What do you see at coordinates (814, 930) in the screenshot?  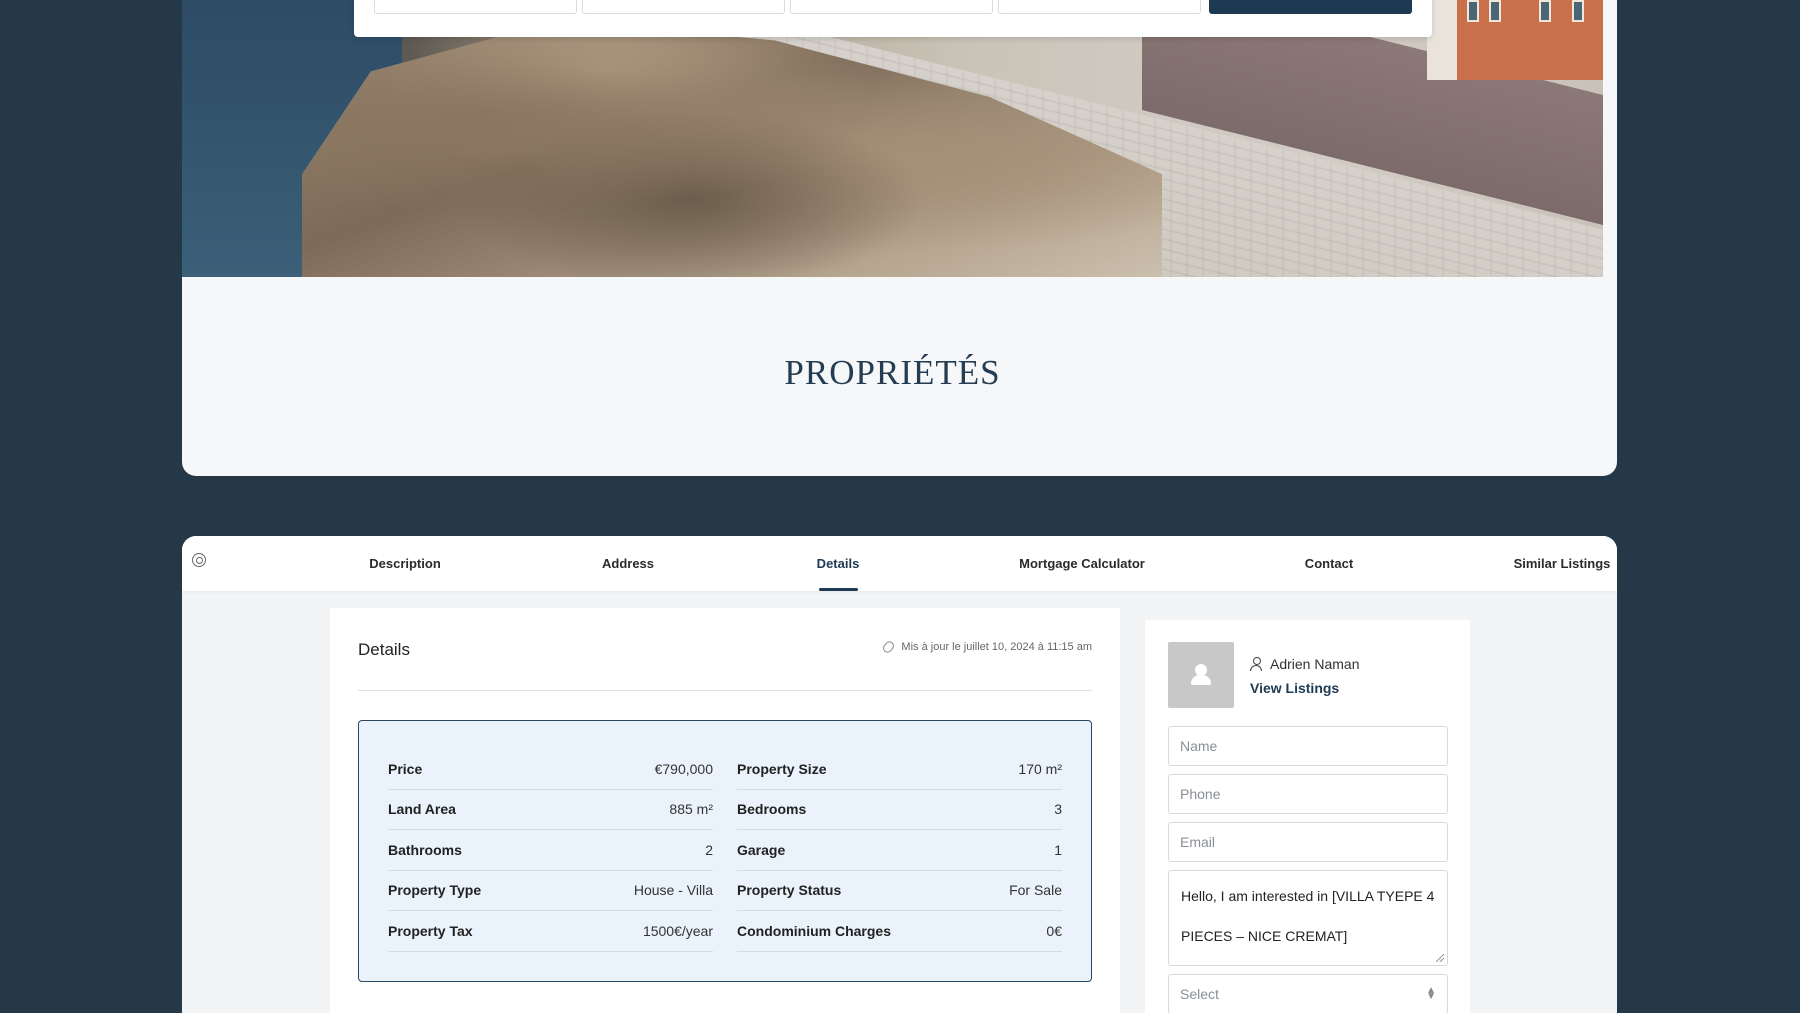 I see `detail-key: Condominium Charges` at bounding box center [814, 930].